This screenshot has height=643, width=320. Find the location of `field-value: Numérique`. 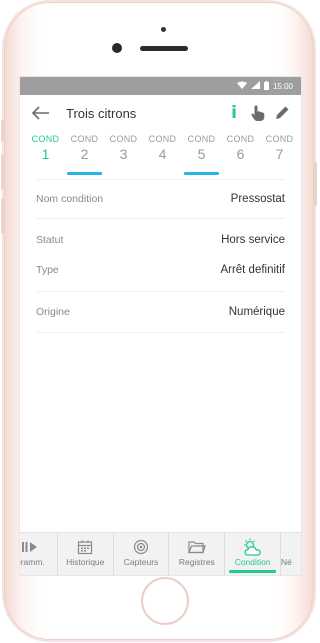

field-value: Numérique is located at coordinates (256, 312).